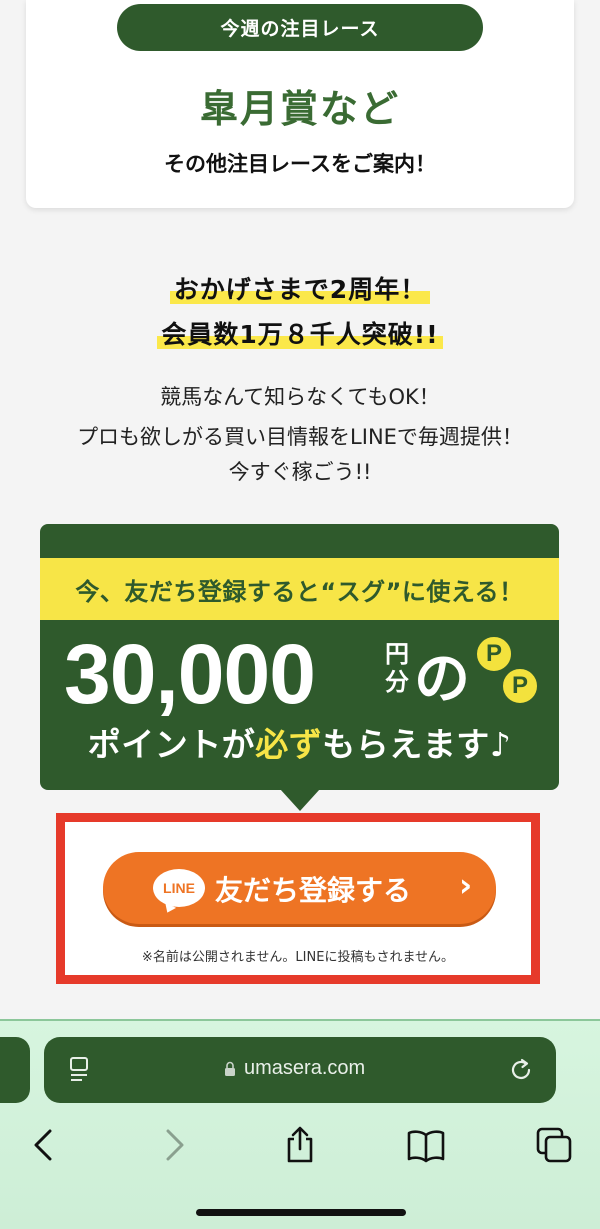 Image resolution: width=600 pixels, height=1229 pixels. Describe the element at coordinates (300, 397) in the screenshot. I see `description-line-1: 競馬なんて知らなくてもOK！` at that location.